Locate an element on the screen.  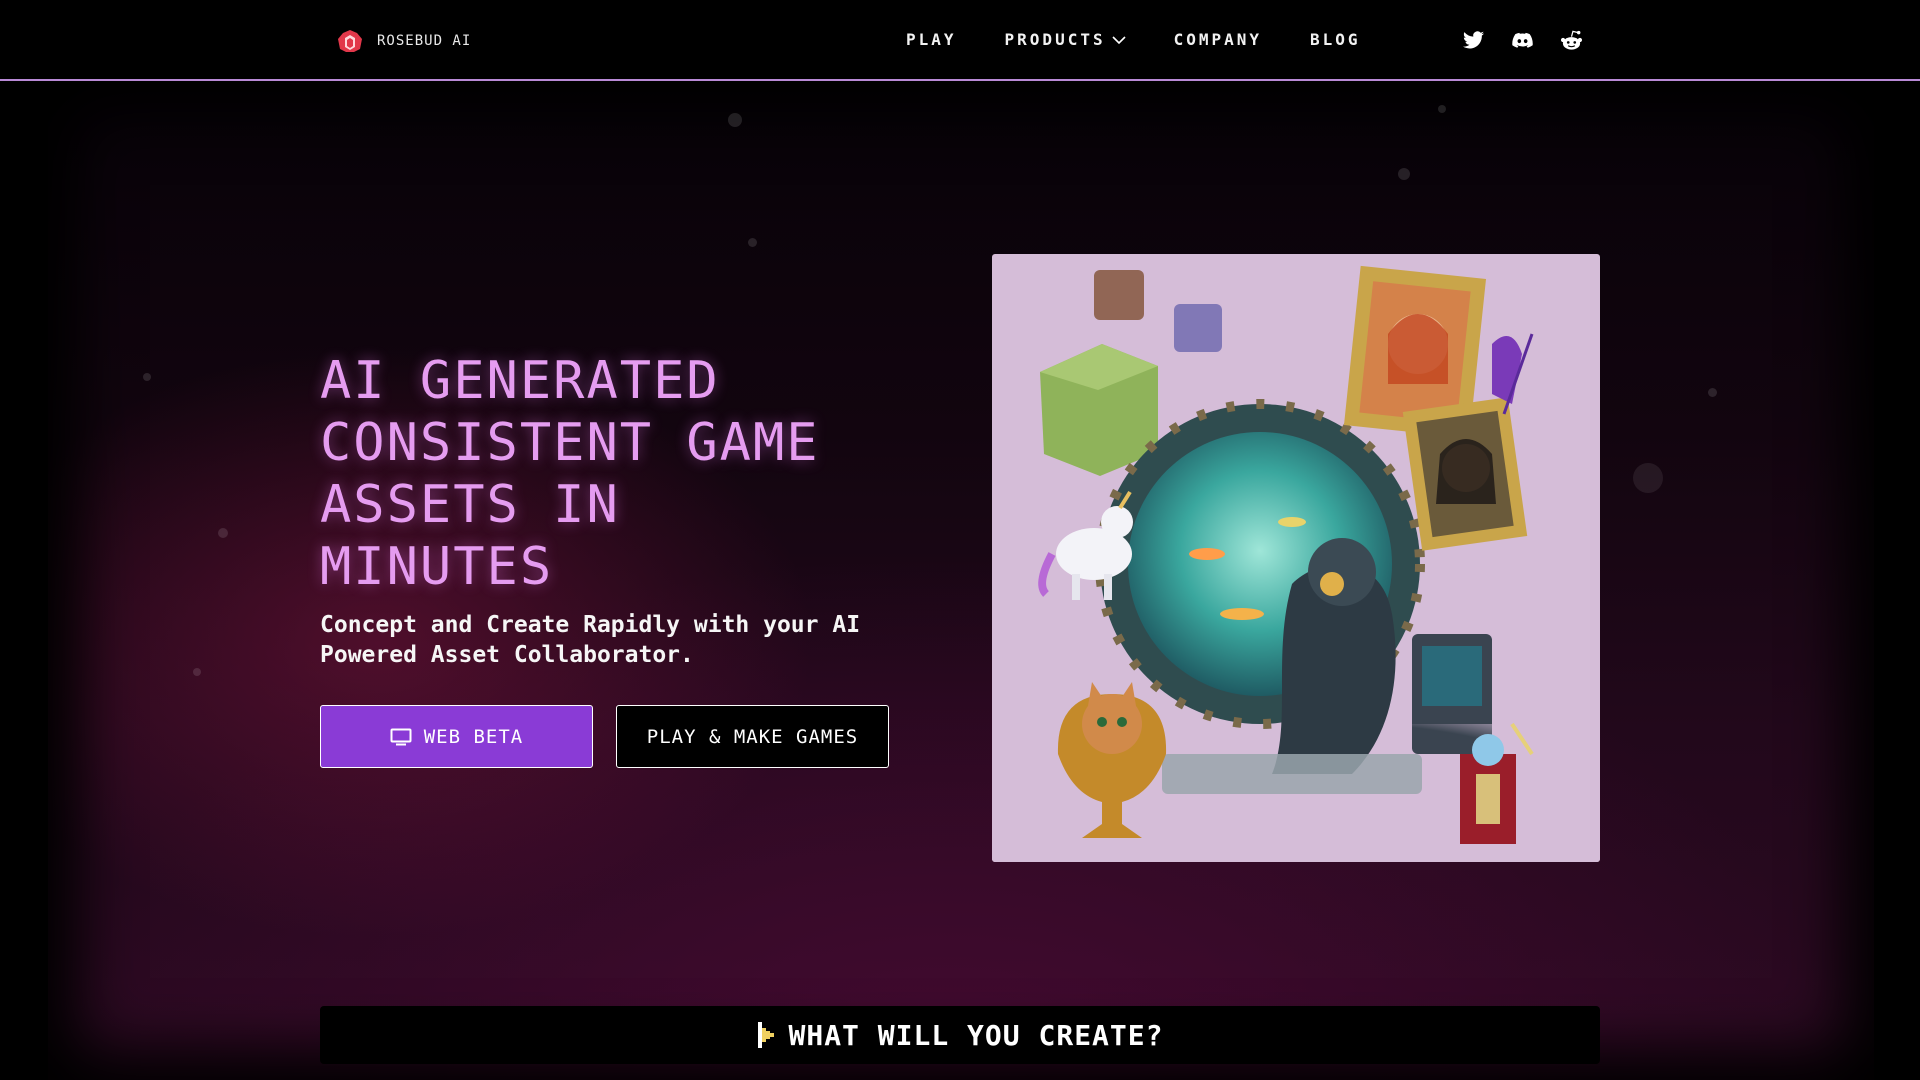
what-will-you-create-banner: WHAT WILL YOU CREATE? is located at coordinates (960, 1035).